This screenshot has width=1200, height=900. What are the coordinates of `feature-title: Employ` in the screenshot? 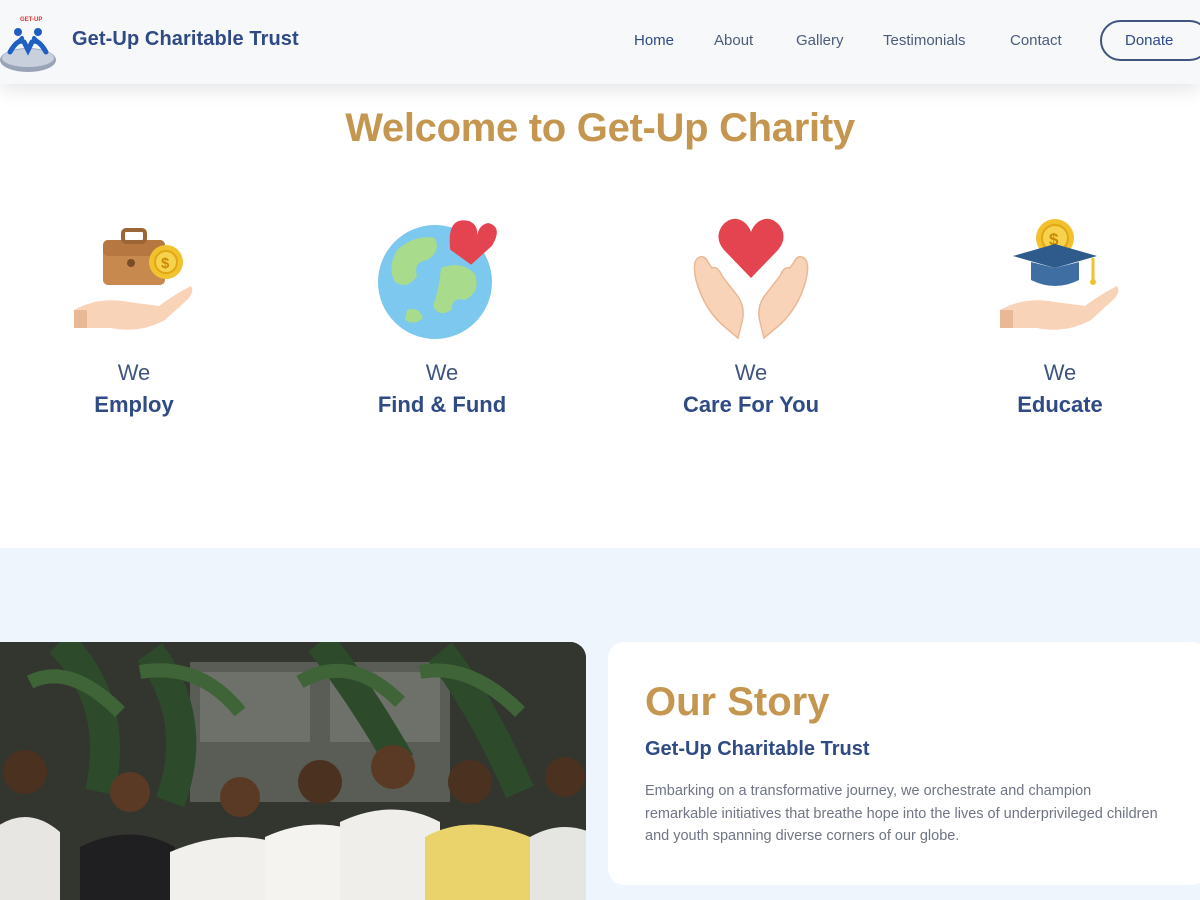 It's located at (134, 404).